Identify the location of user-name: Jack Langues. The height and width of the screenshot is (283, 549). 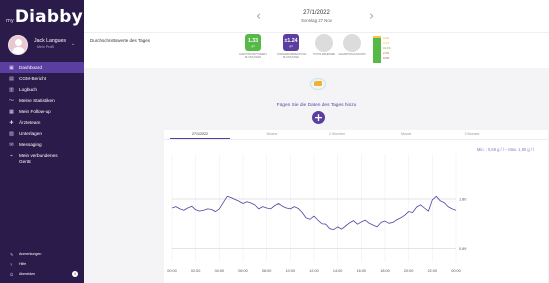
(50, 41).